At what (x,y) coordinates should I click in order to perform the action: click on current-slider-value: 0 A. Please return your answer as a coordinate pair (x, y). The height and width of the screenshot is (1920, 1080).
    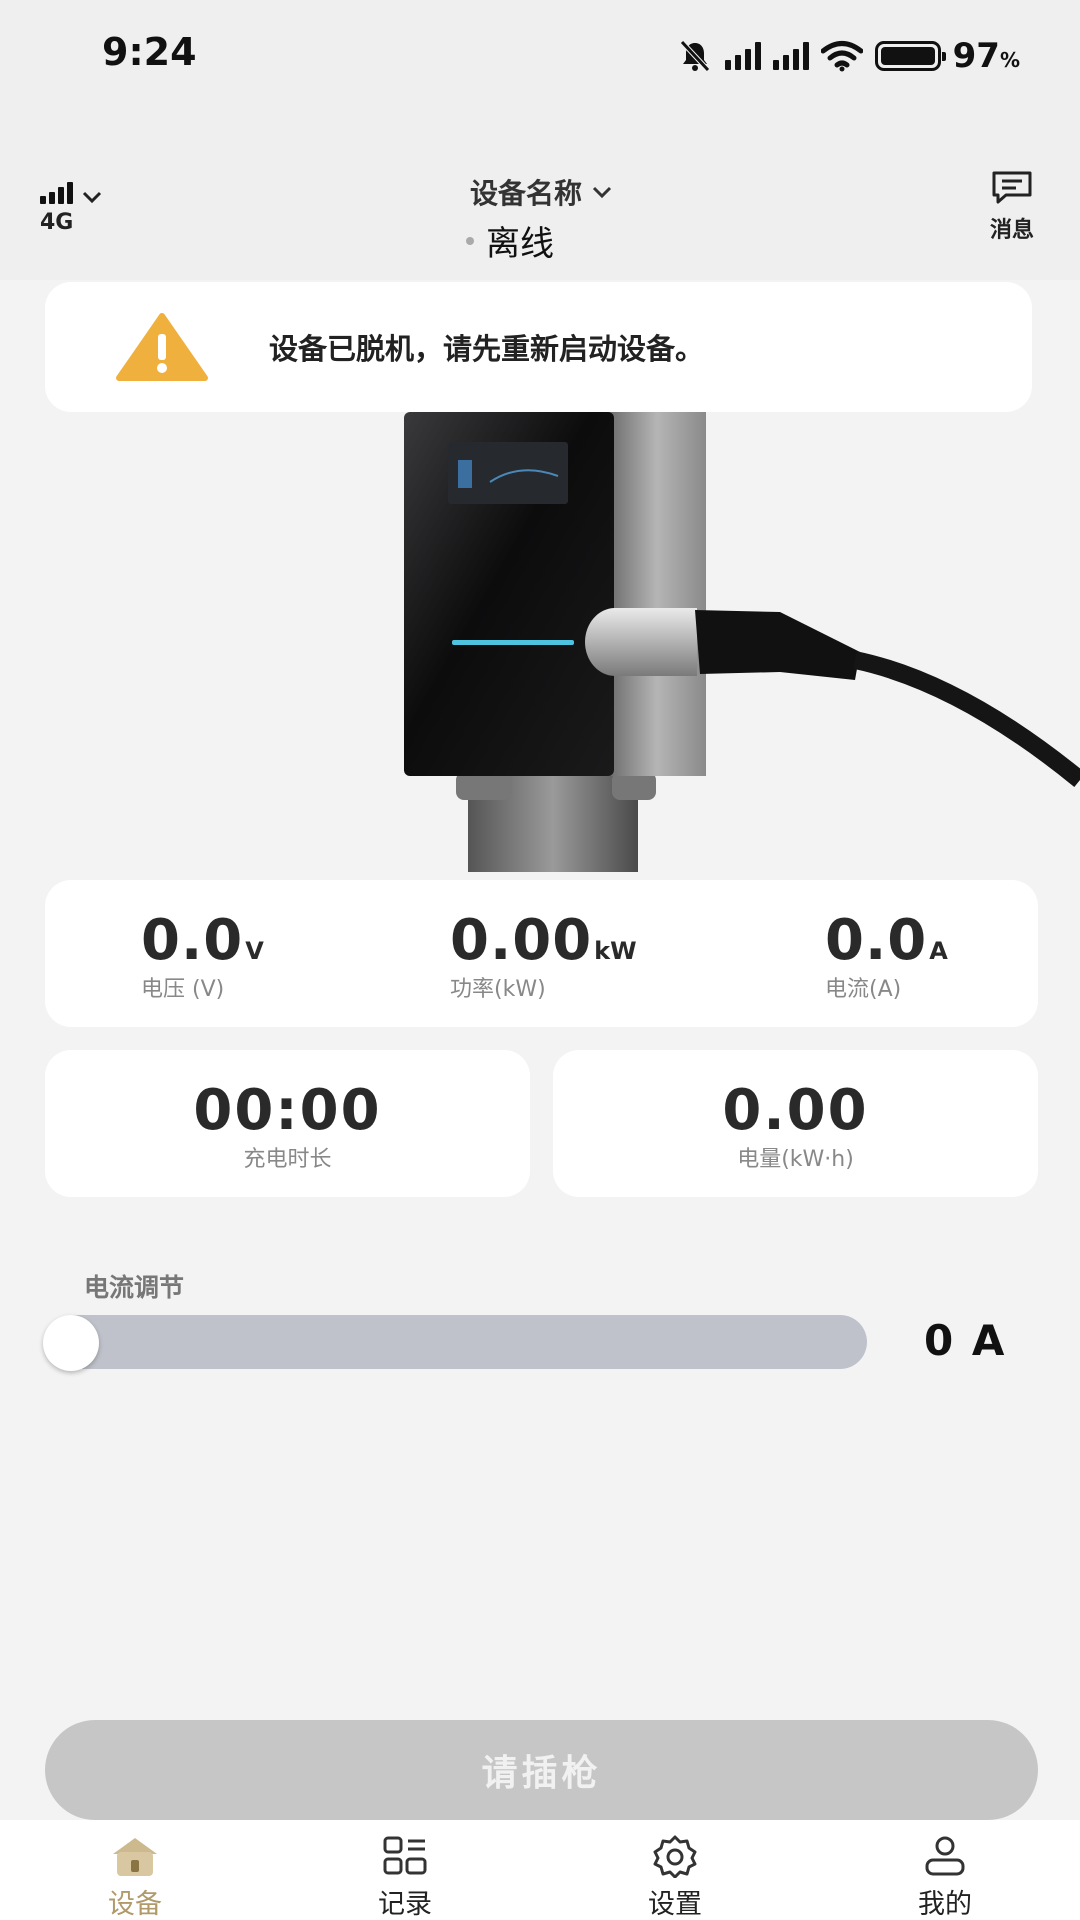
    Looking at the image, I should click on (965, 1340).